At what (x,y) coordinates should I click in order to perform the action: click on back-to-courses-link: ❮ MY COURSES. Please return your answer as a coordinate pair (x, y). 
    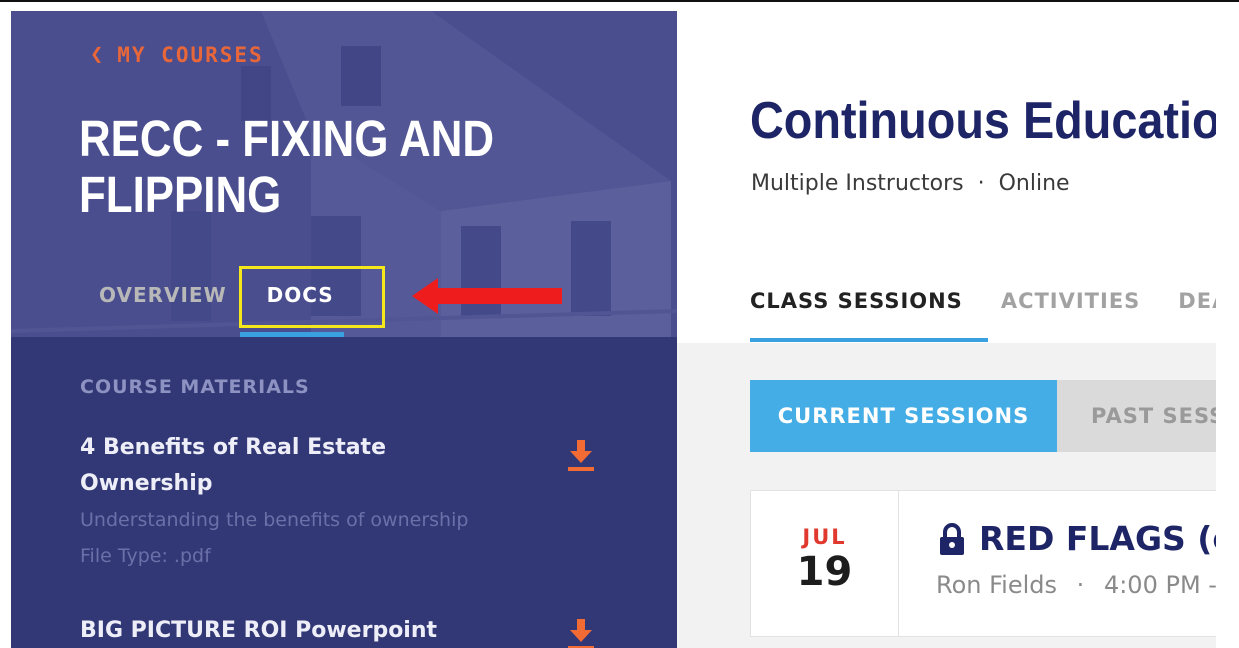
    Looking at the image, I should click on (177, 54).